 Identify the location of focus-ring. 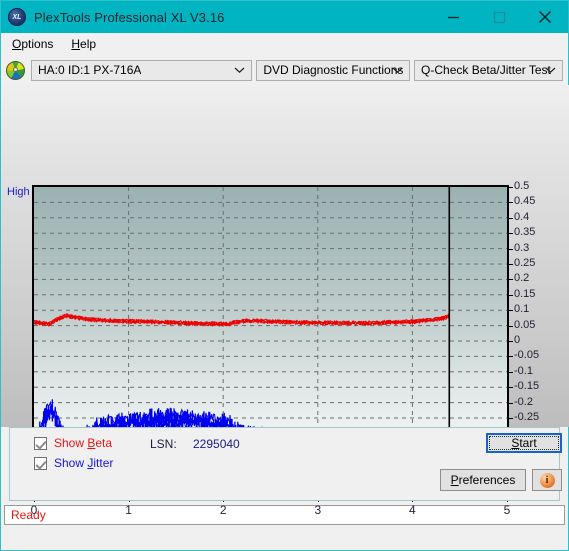
(524, 443).